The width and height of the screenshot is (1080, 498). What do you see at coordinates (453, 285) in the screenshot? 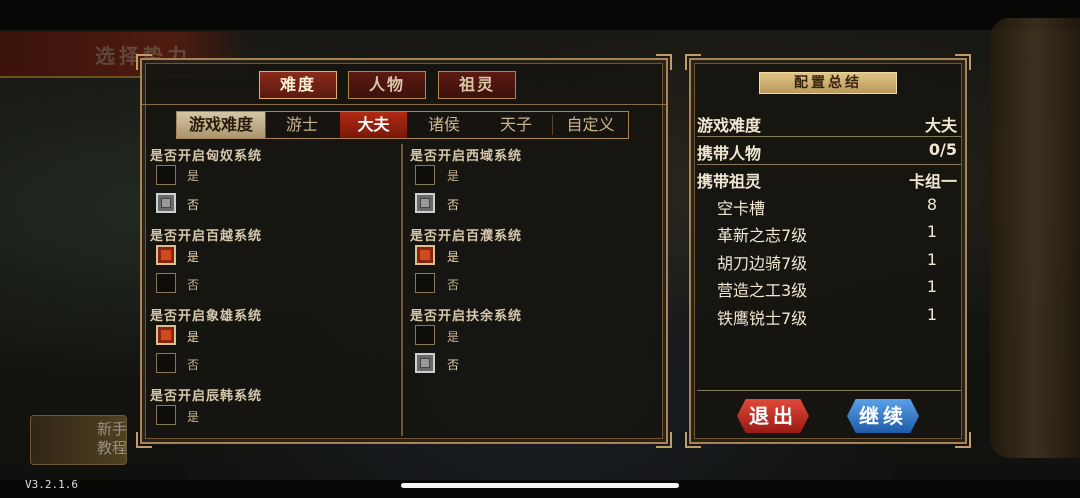
I see `label-baipu-no: 否` at bounding box center [453, 285].